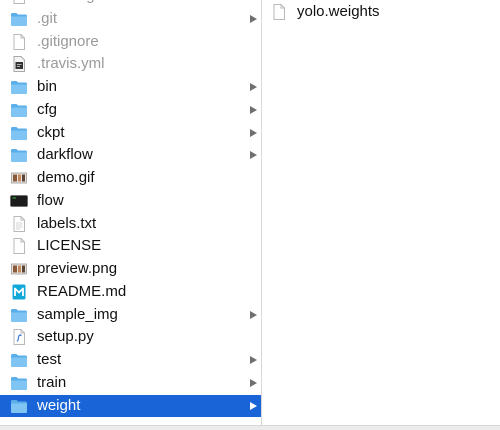 Image resolution: width=500 pixels, height=430 pixels. What do you see at coordinates (19, 223) in the screenshot?
I see `text-document-icon` at bounding box center [19, 223].